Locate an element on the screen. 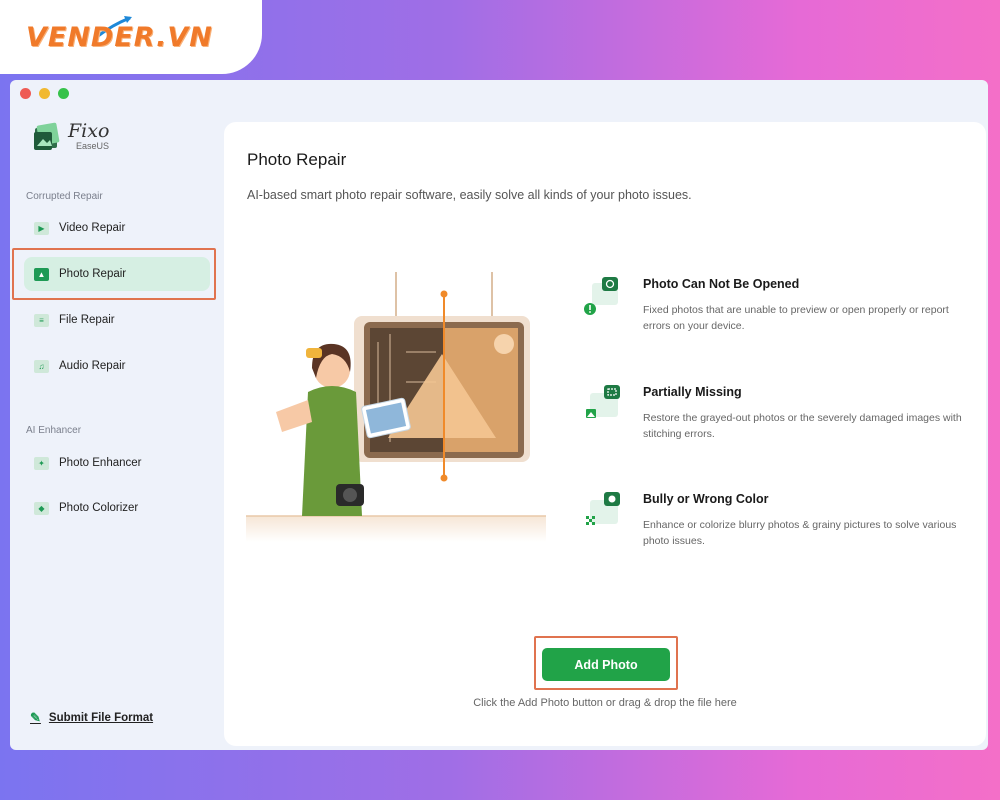 The height and width of the screenshot is (800, 1000). sidebar-item-photo-repair: ▲ Photo Repair is located at coordinates (117, 274).